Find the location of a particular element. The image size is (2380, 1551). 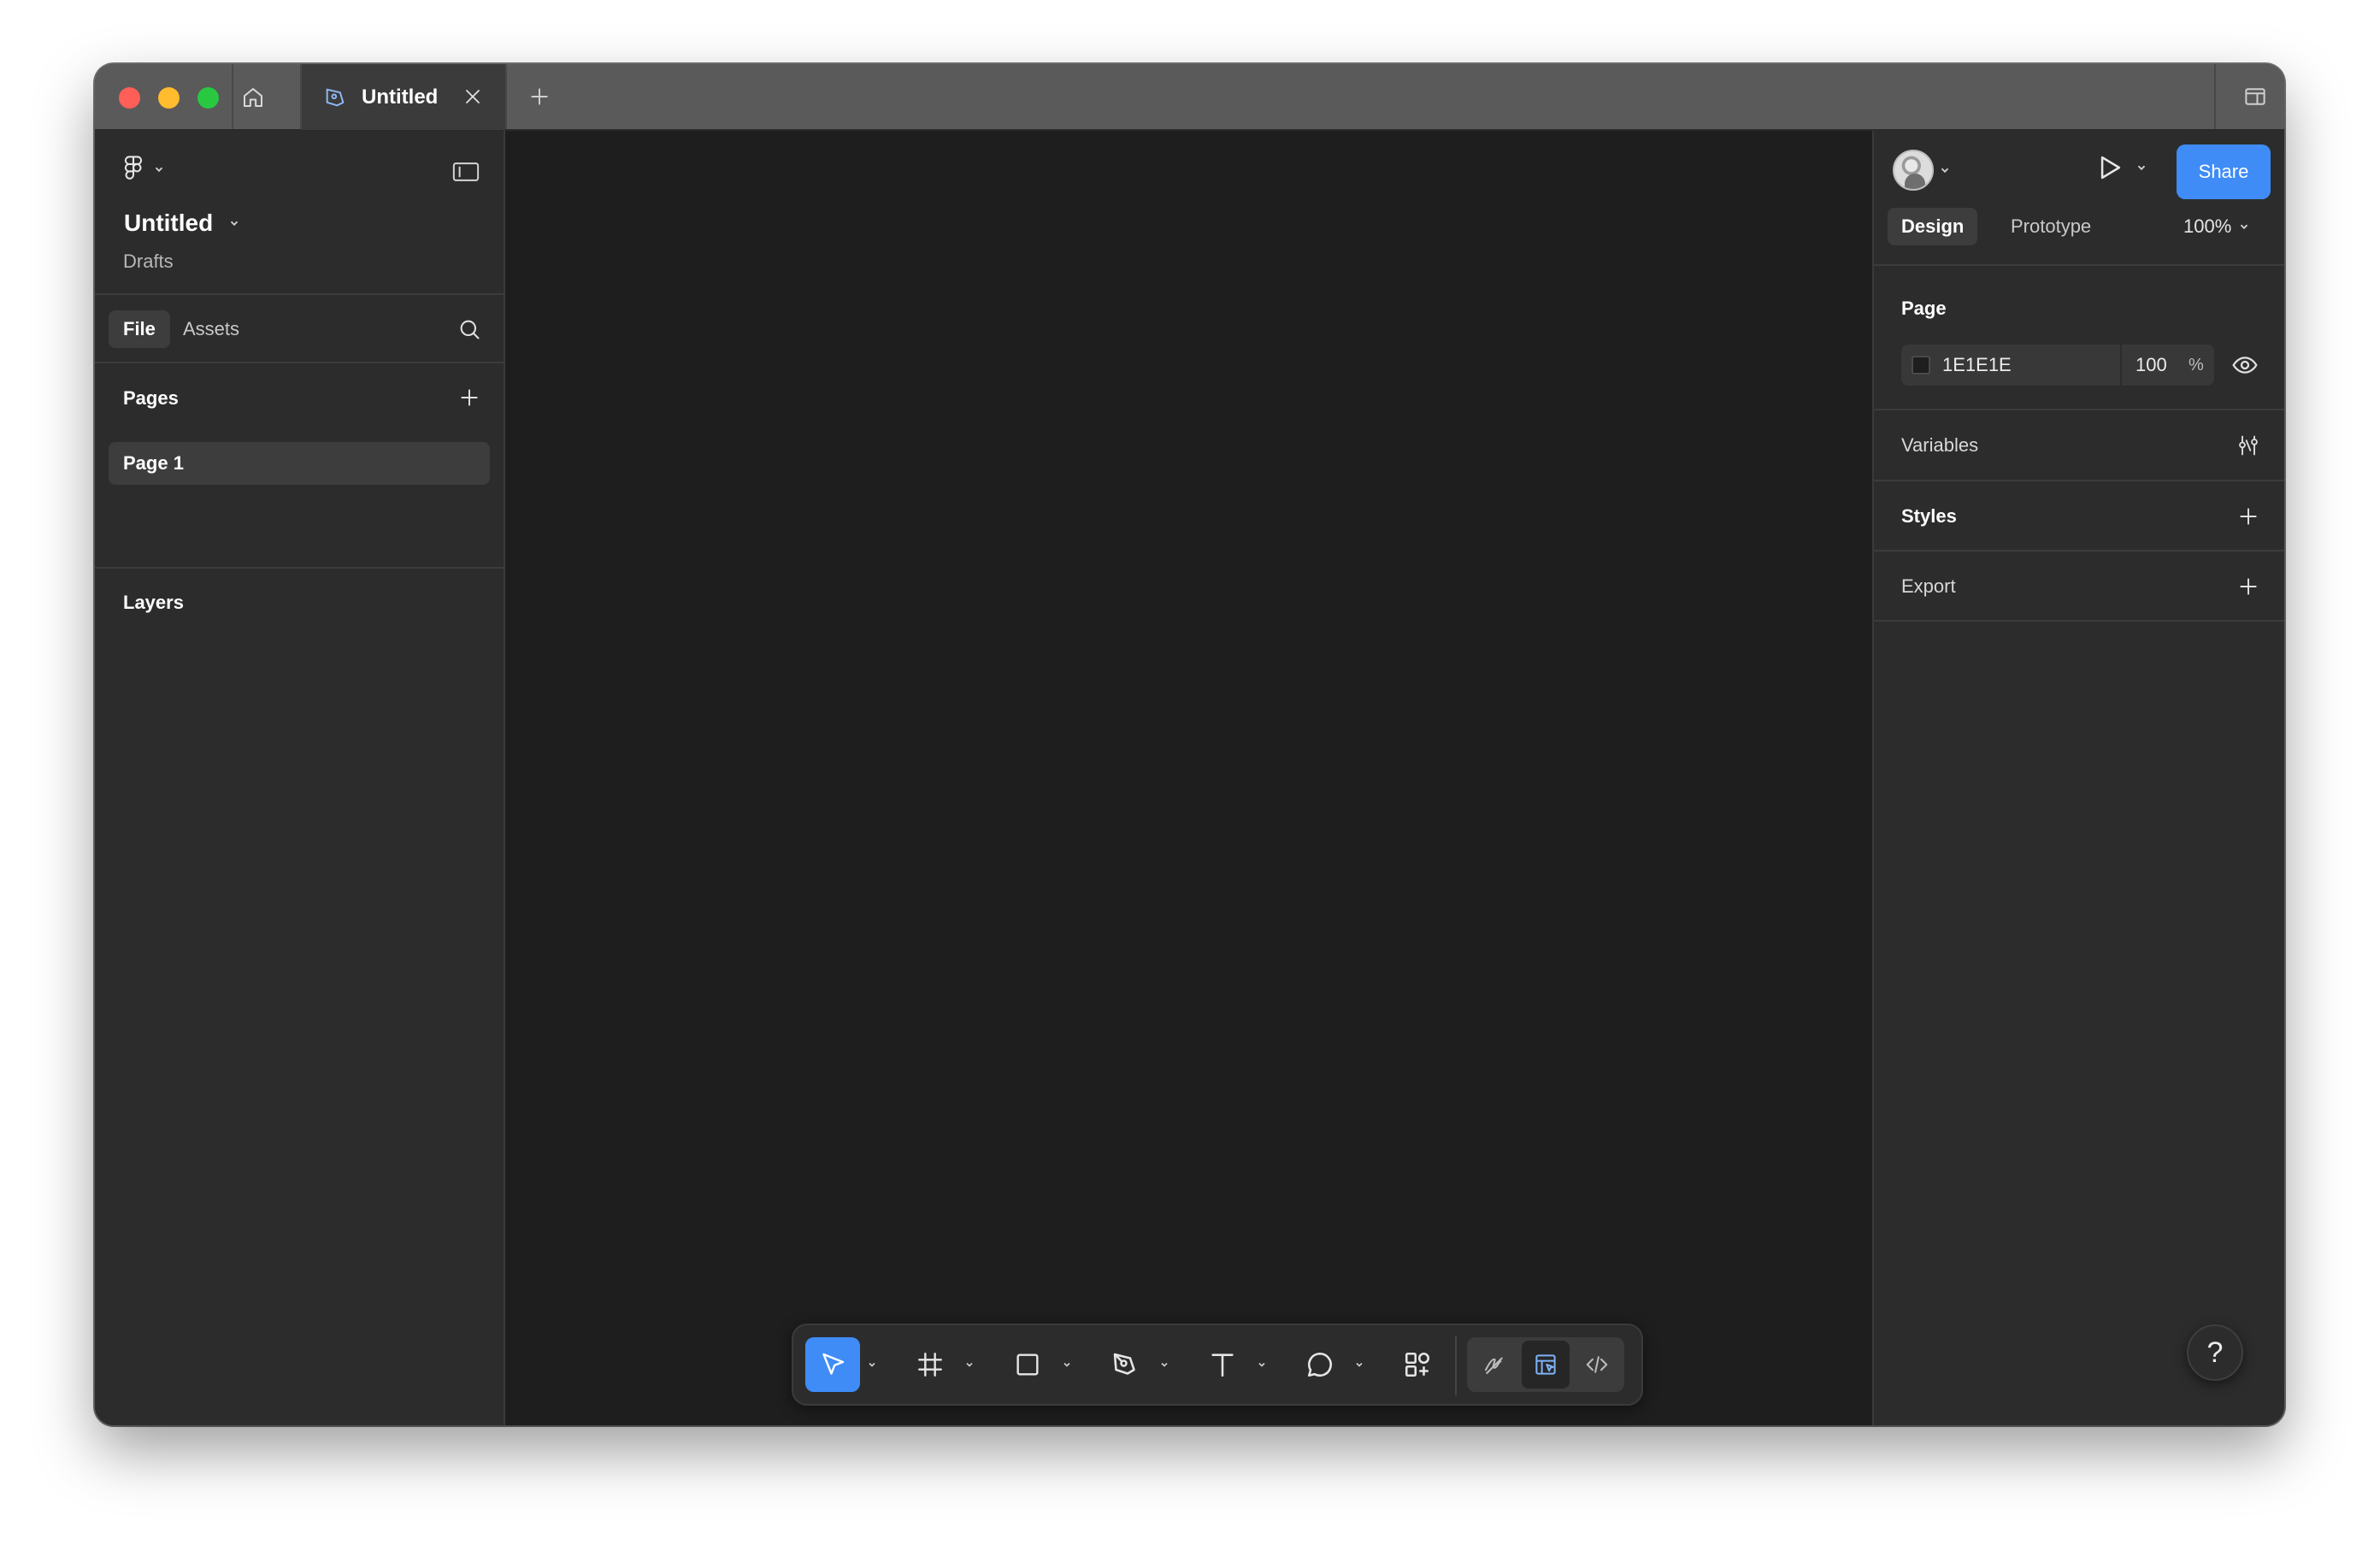

variables-icon is located at coordinates (2249, 445).